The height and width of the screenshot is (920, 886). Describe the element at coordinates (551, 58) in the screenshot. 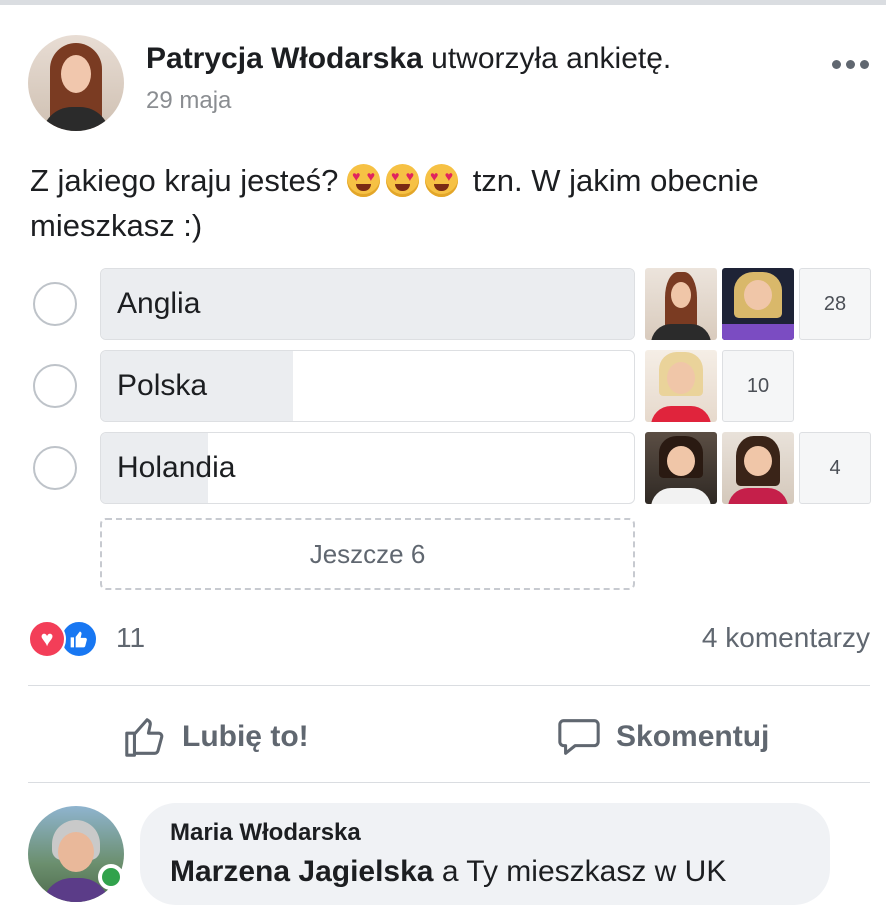

I see `post-action: utworzyła ankietę.` at that location.